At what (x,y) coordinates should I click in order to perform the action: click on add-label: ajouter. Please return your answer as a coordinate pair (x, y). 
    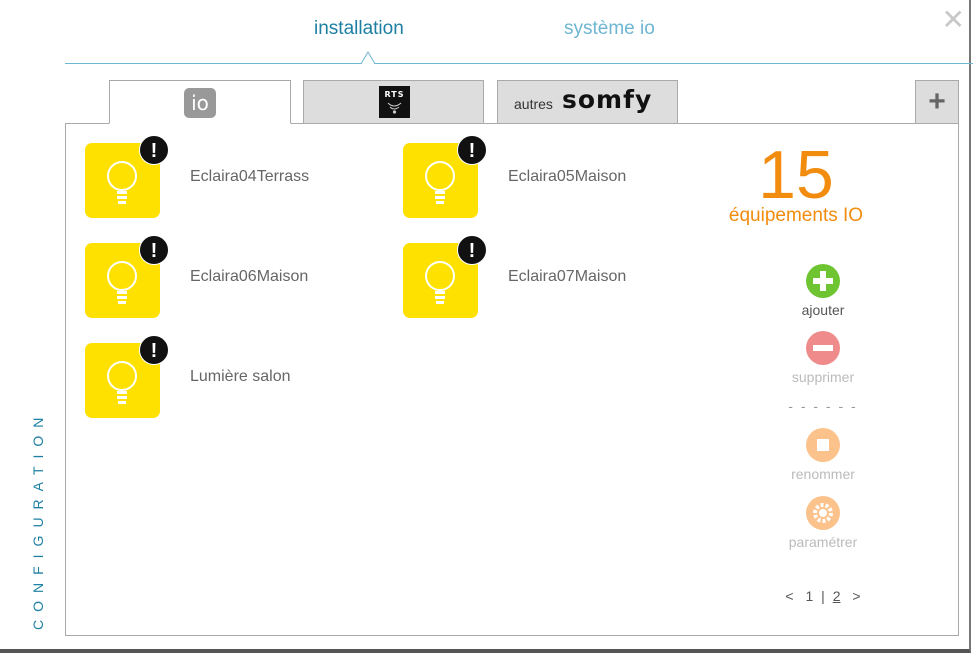
    Looking at the image, I should click on (823, 310).